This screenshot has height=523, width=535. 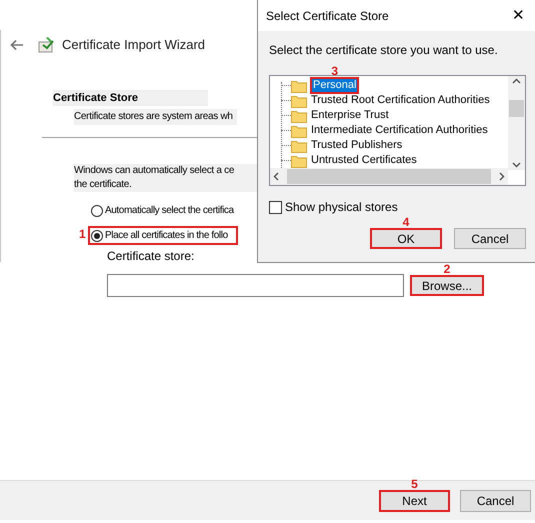 What do you see at coordinates (399, 130) in the screenshot?
I see `tree-item: Intermediate Certification Authorities` at bounding box center [399, 130].